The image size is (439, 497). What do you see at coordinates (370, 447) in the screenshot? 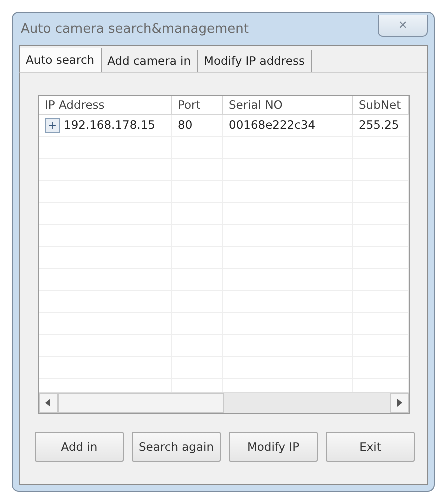
I see `dialog-button: Exit` at bounding box center [370, 447].